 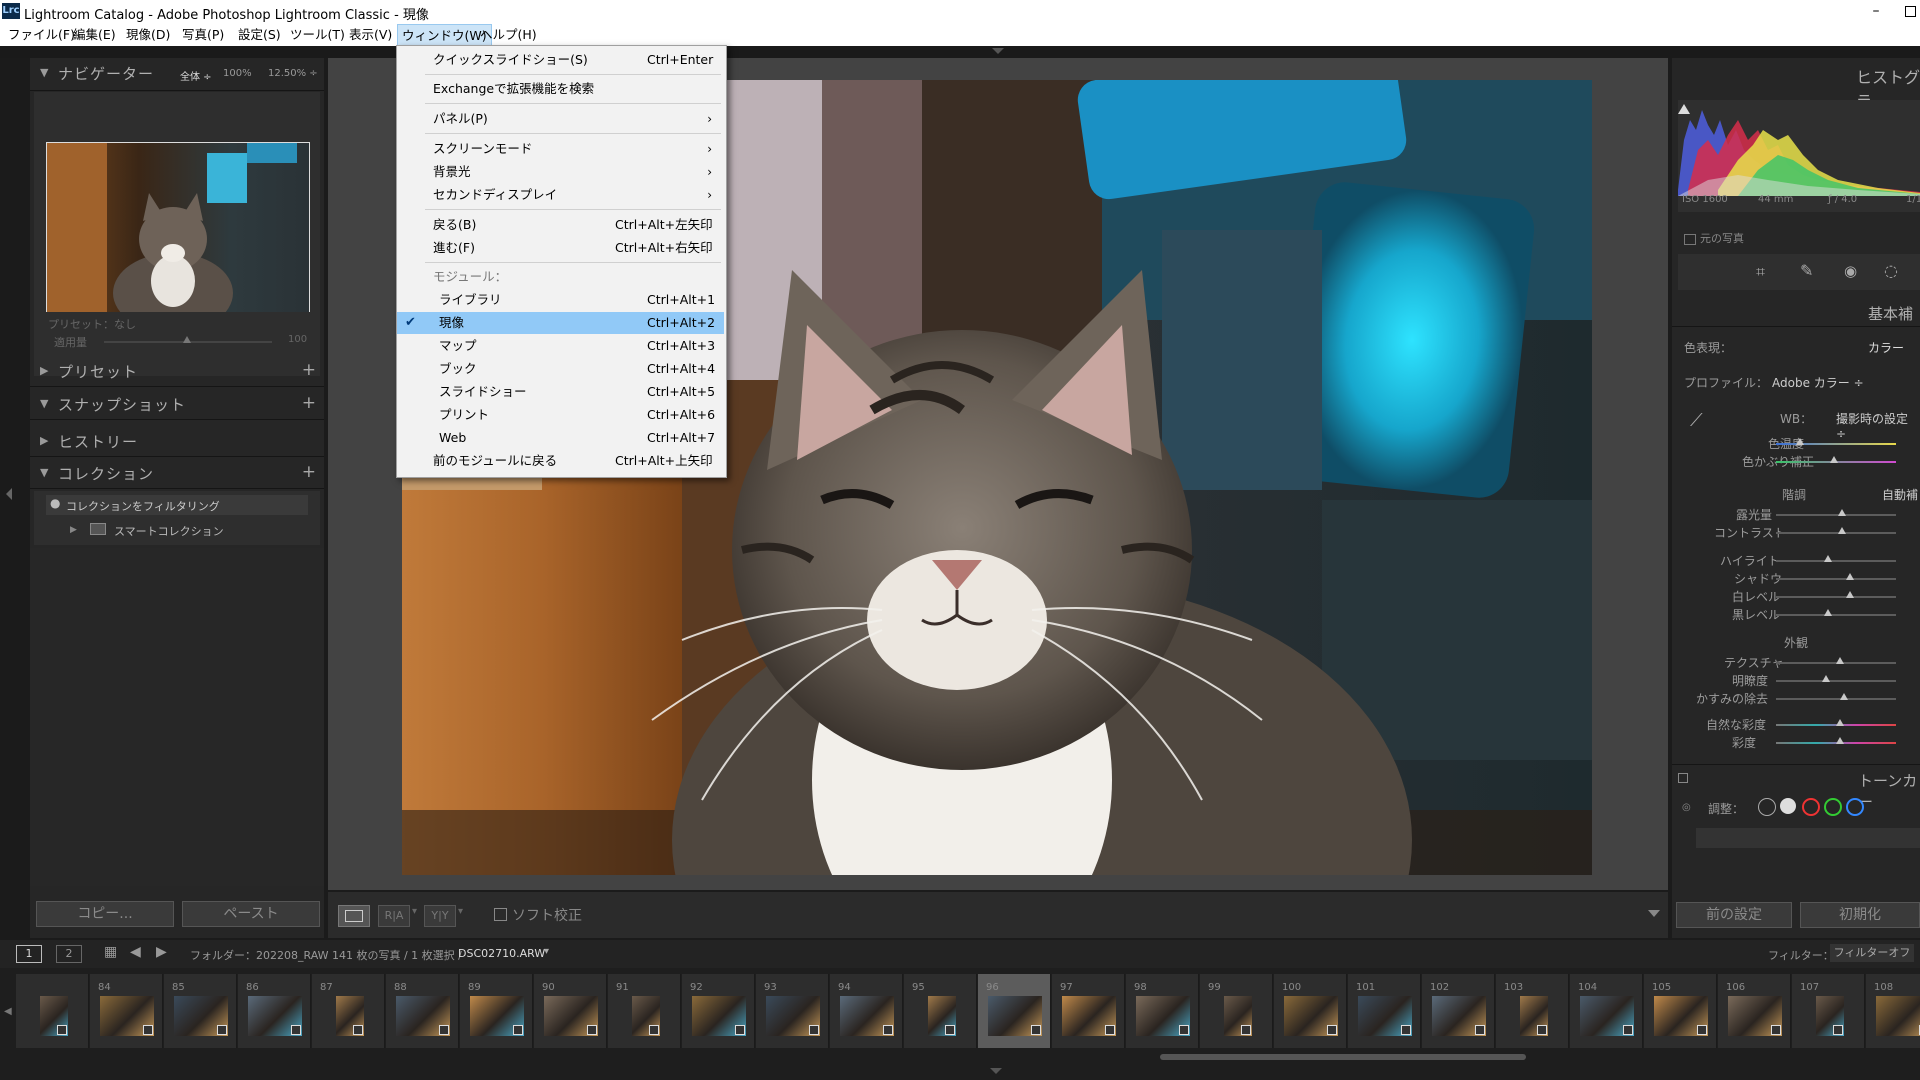 What do you see at coordinates (1162, 1011) in the screenshot?
I see `filmstrip-thumbnail: 98` at bounding box center [1162, 1011].